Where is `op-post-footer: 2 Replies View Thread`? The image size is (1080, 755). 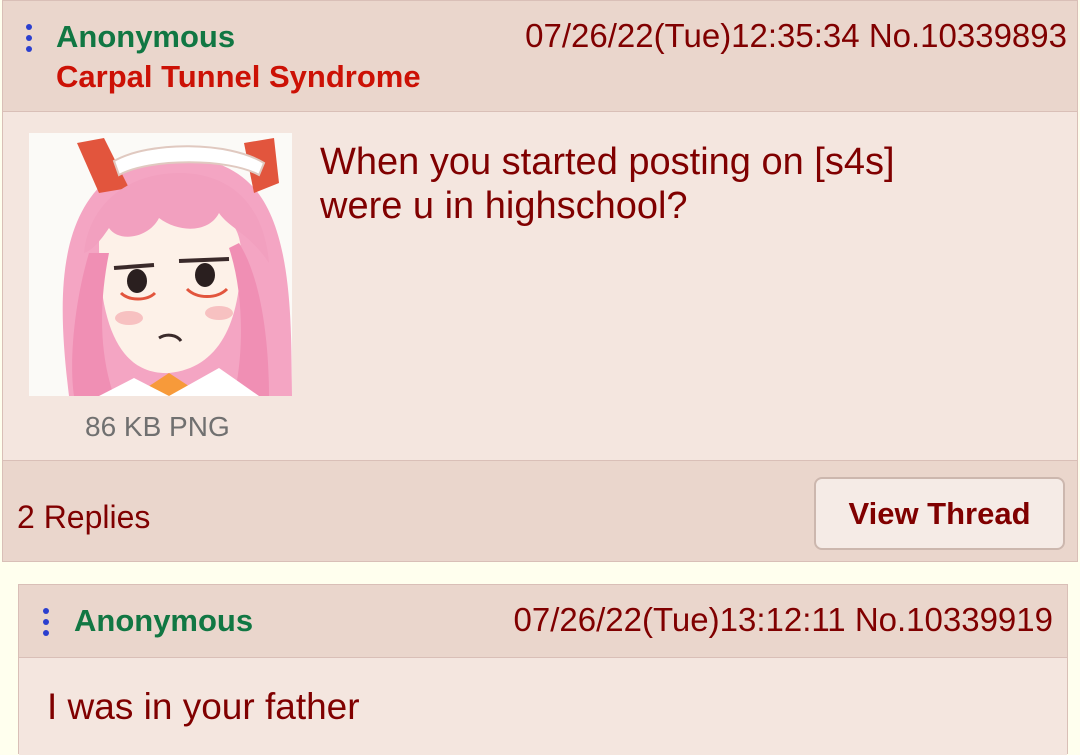 op-post-footer: 2 Replies View Thread is located at coordinates (540, 510).